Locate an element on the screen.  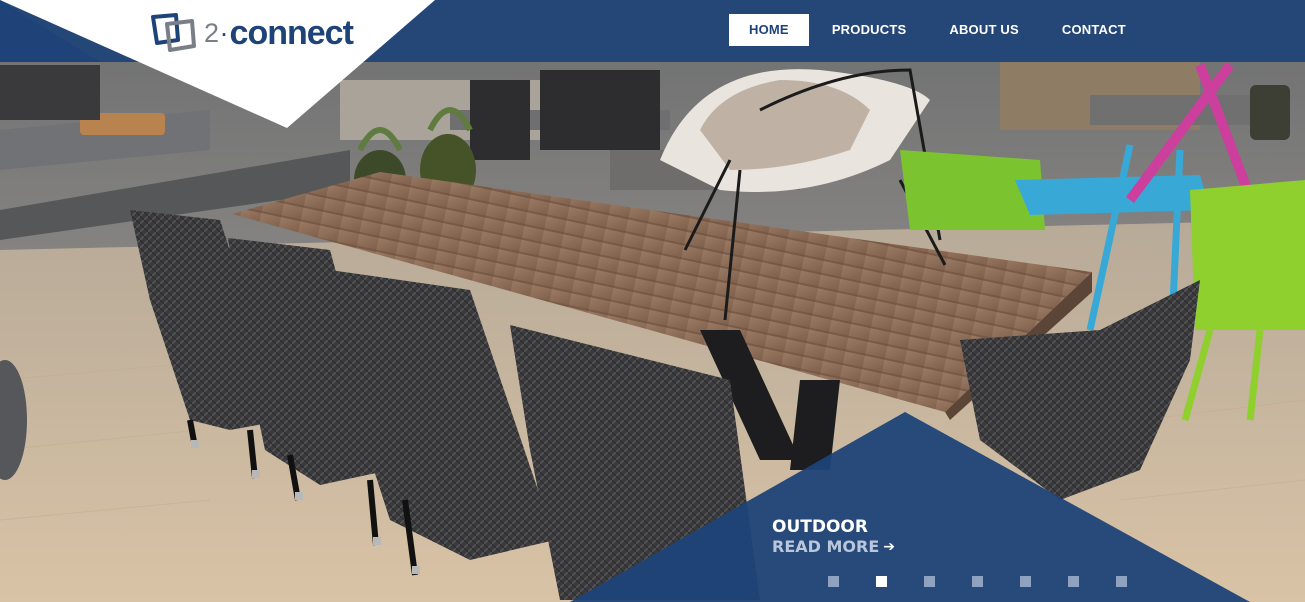
brand-logo: 2 · connect is located at coordinates (252, 33).